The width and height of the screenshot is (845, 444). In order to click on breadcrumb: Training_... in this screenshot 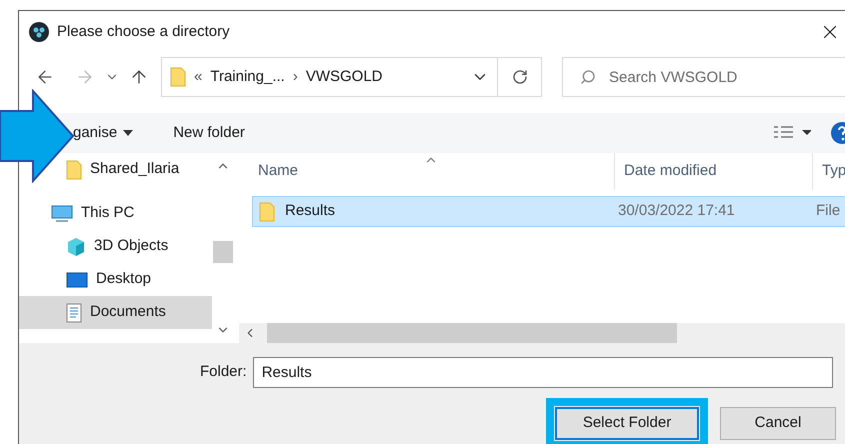, I will do `click(247, 77)`.